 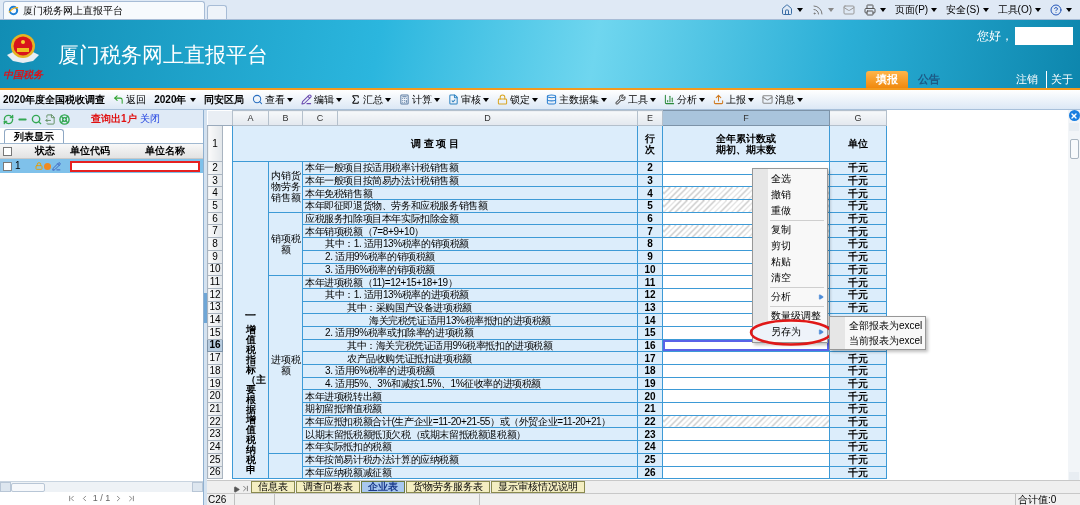 What do you see at coordinates (328, 487) in the screenshot?
I see `sheet-tab: 调查问卷表` at bounding box center [328, 487].